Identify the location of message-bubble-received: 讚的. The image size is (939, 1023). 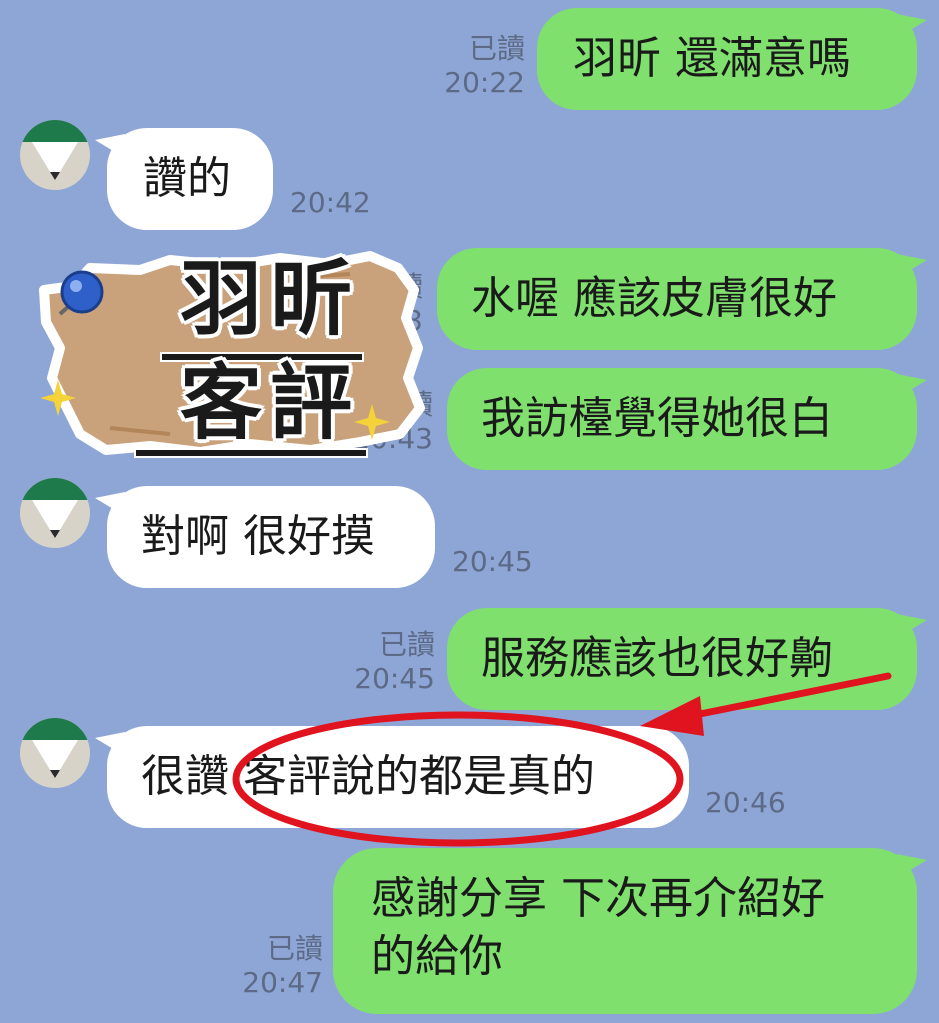
(184, 179).